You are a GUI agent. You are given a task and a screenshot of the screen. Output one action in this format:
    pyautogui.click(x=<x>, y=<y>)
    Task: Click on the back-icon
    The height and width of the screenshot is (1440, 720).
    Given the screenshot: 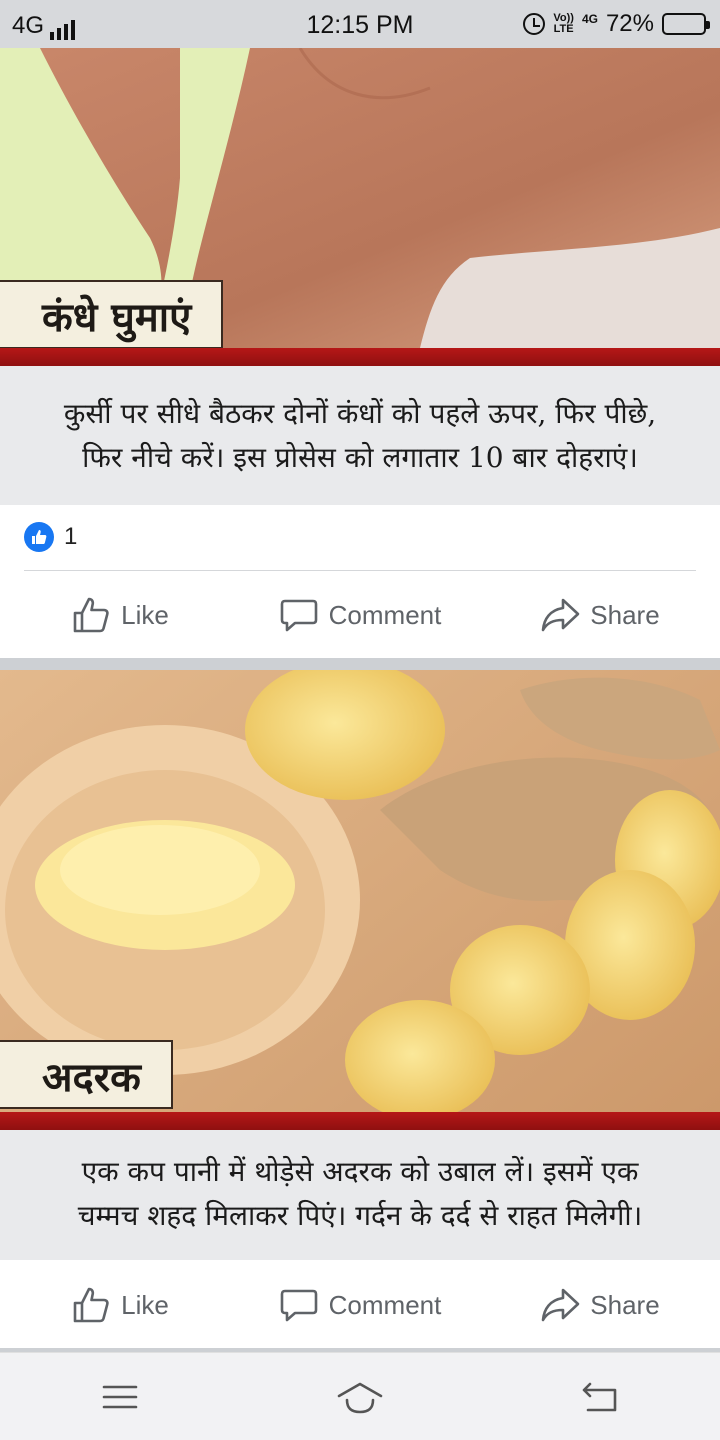 What is the action you would take?
    pyautogui.click(x=599, y=1396)
    